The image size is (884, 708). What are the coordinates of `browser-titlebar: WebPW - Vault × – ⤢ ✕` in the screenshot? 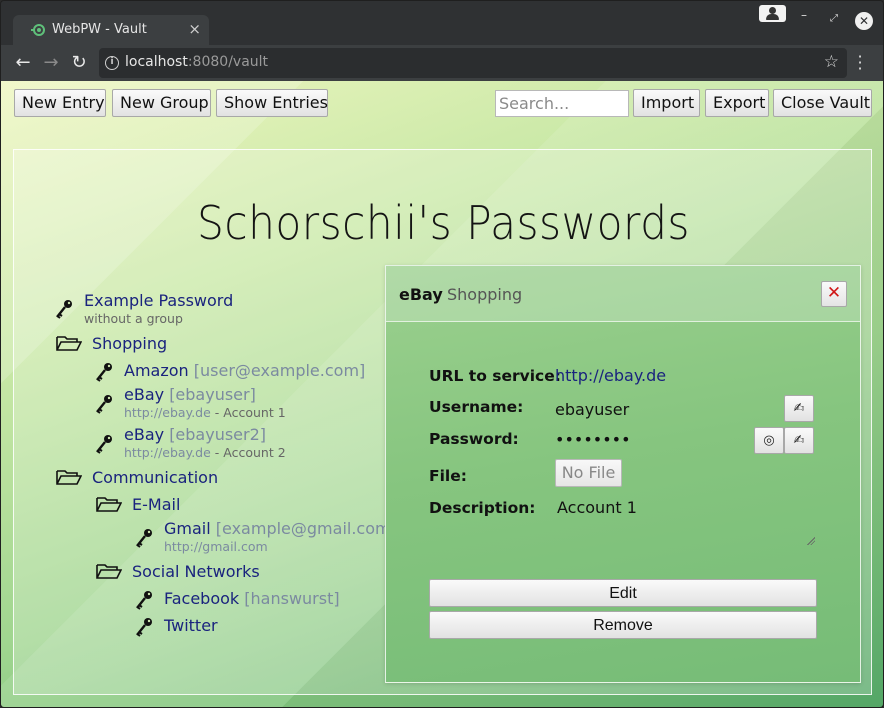 It's located at (442, 23).